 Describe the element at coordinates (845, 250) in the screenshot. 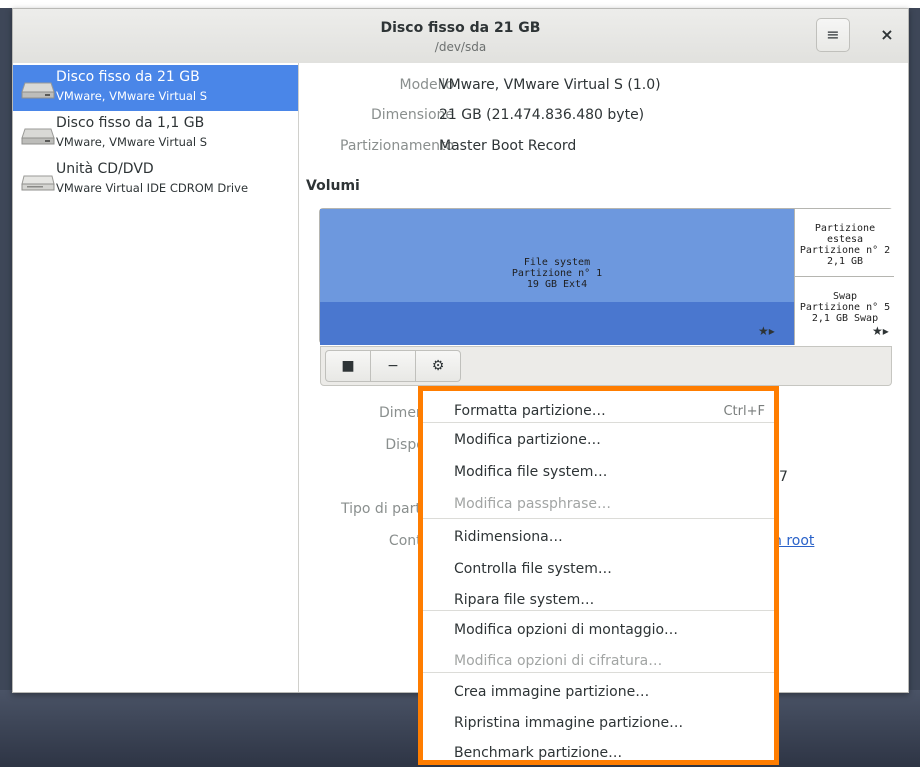

I see `extended-partition-number: Partizione n° 2` at that location.